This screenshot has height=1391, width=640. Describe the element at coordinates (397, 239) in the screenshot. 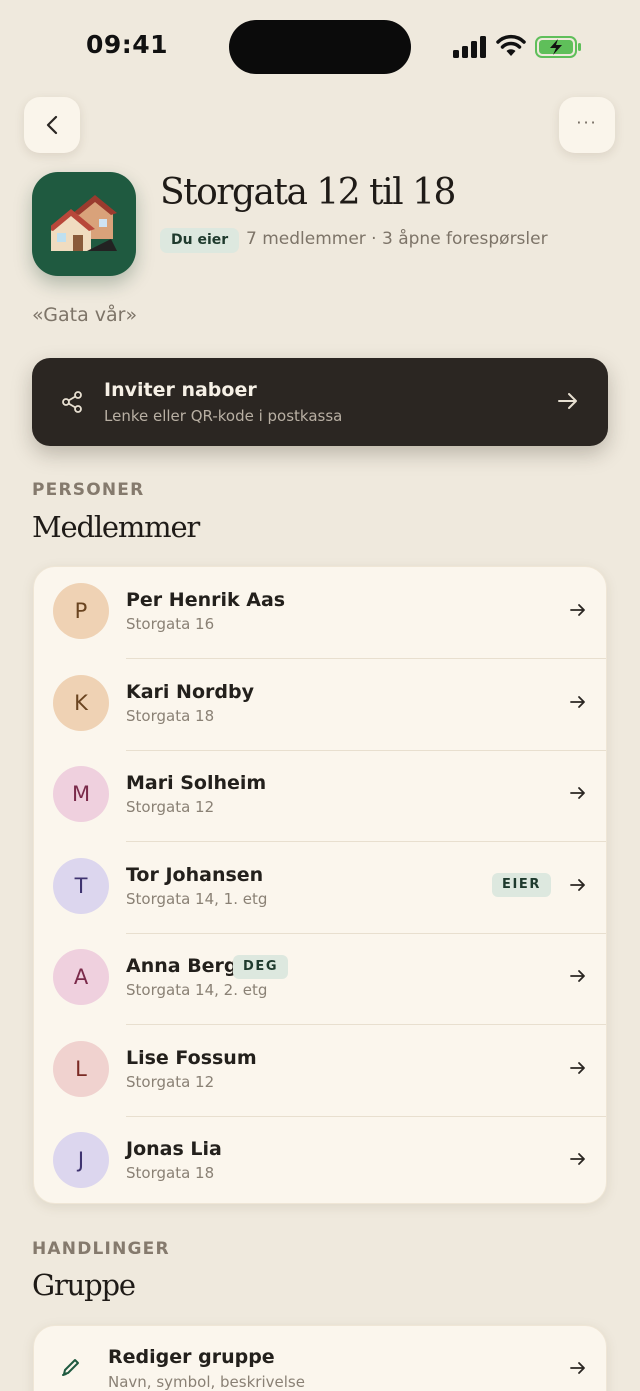

I see `group-meta: 7 medlemmer · 3 åpne forespørsler` at that location.